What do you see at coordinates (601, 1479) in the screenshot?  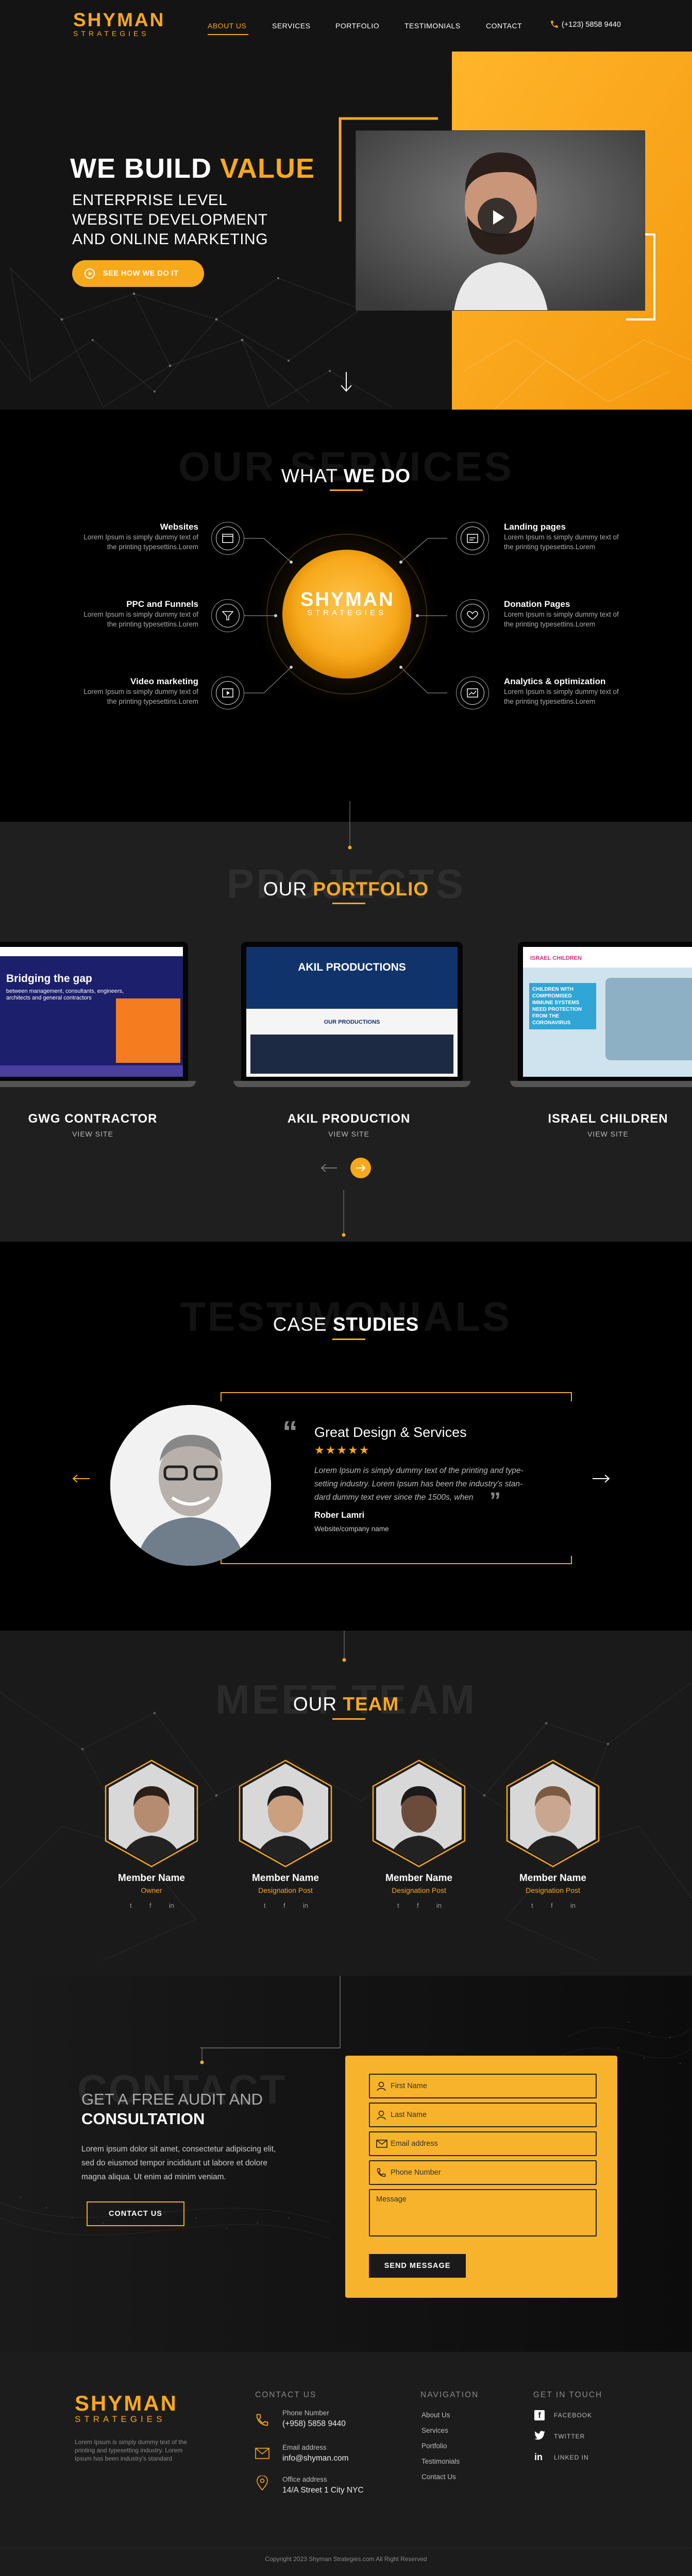 I see `testimonial-next-icon` at bounding box center [601, 1479].